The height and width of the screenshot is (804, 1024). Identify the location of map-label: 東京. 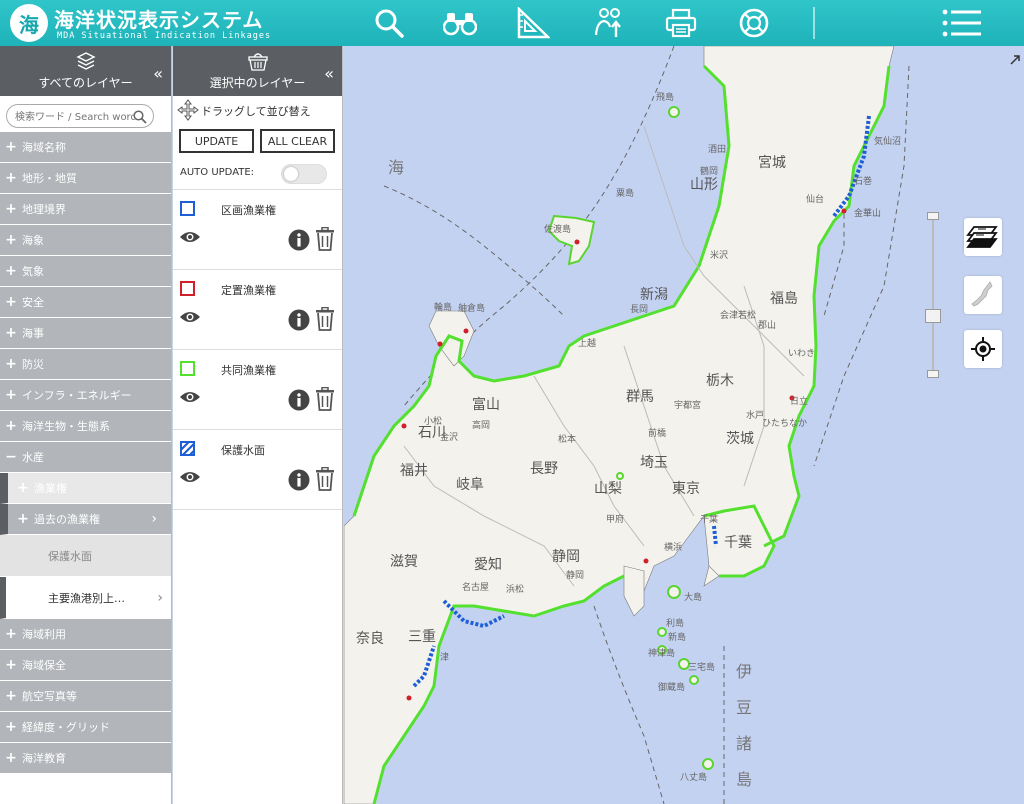
(686, 489).